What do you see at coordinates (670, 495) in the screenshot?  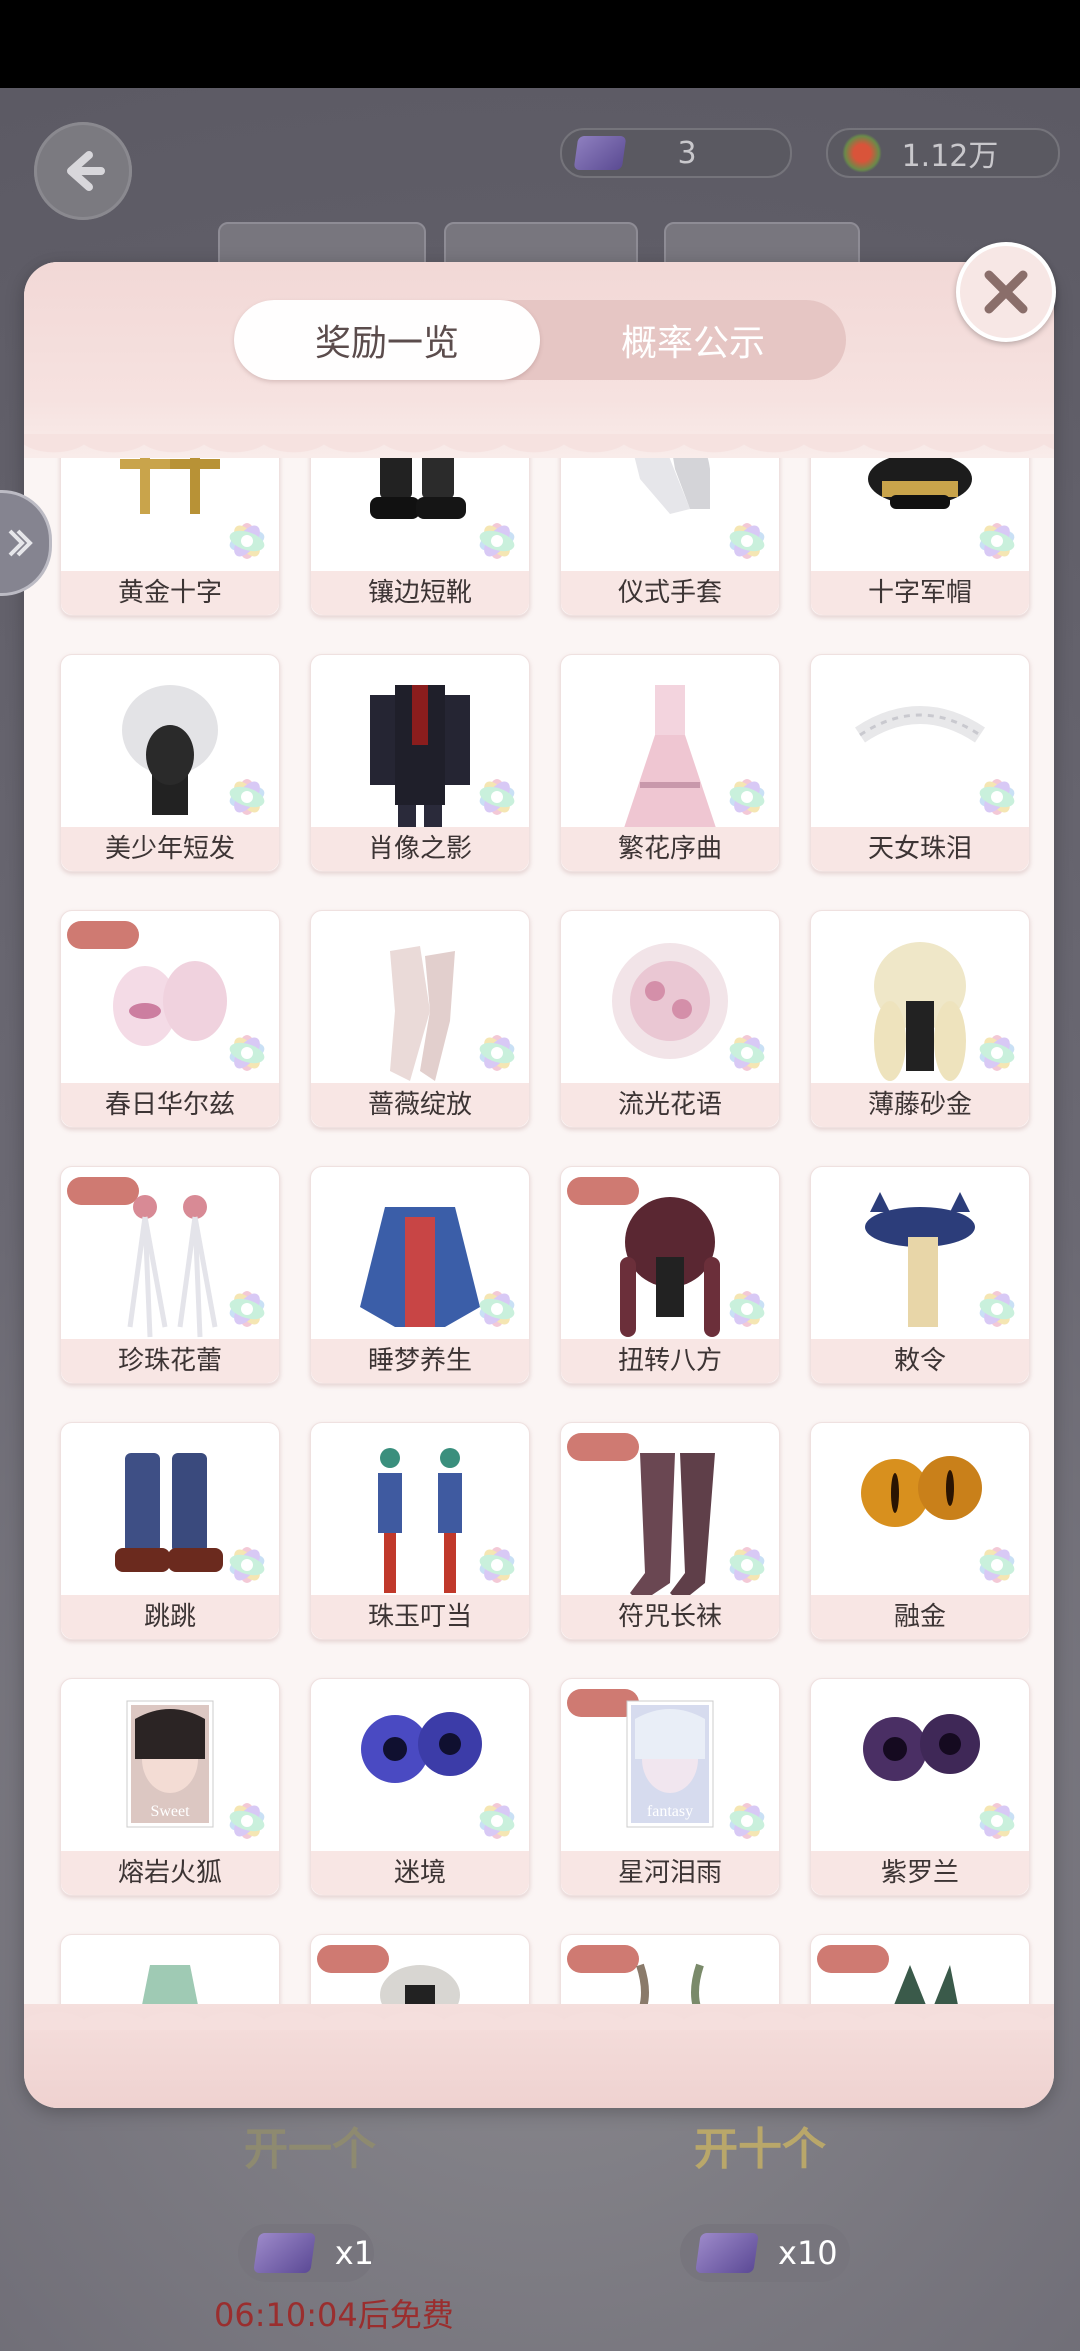 I see `gloves-icon` at bounding box center [670, 495].